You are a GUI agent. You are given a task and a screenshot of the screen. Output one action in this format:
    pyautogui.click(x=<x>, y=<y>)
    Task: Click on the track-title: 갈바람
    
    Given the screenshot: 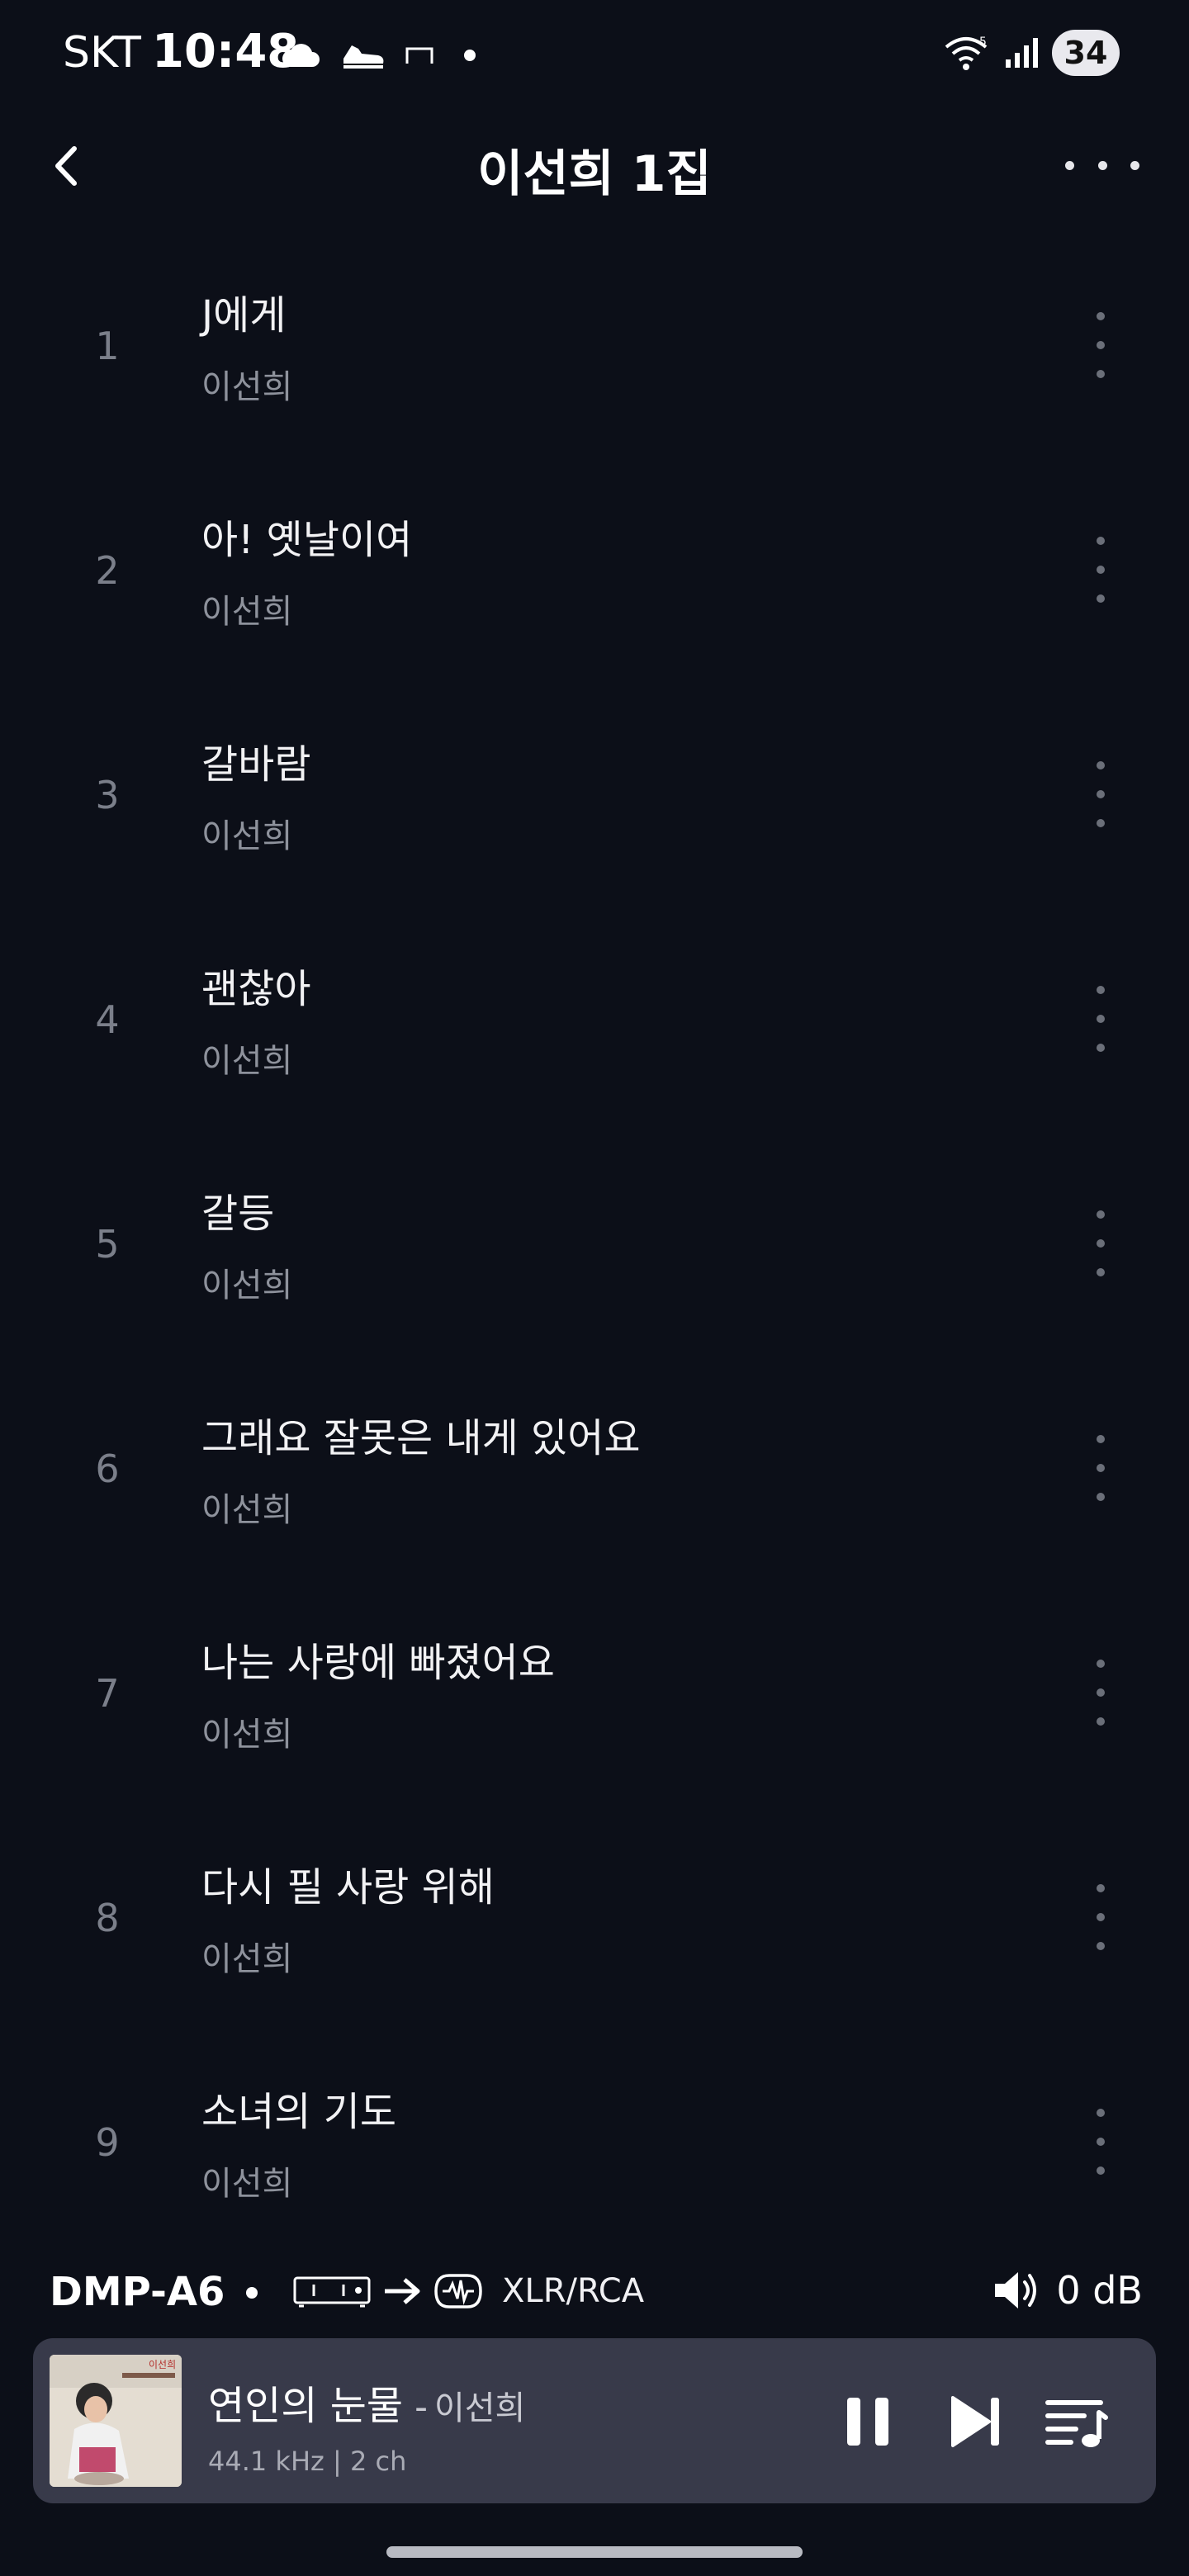 What is the action you would take?
    pyautogui.click(x=256, y=764)
    